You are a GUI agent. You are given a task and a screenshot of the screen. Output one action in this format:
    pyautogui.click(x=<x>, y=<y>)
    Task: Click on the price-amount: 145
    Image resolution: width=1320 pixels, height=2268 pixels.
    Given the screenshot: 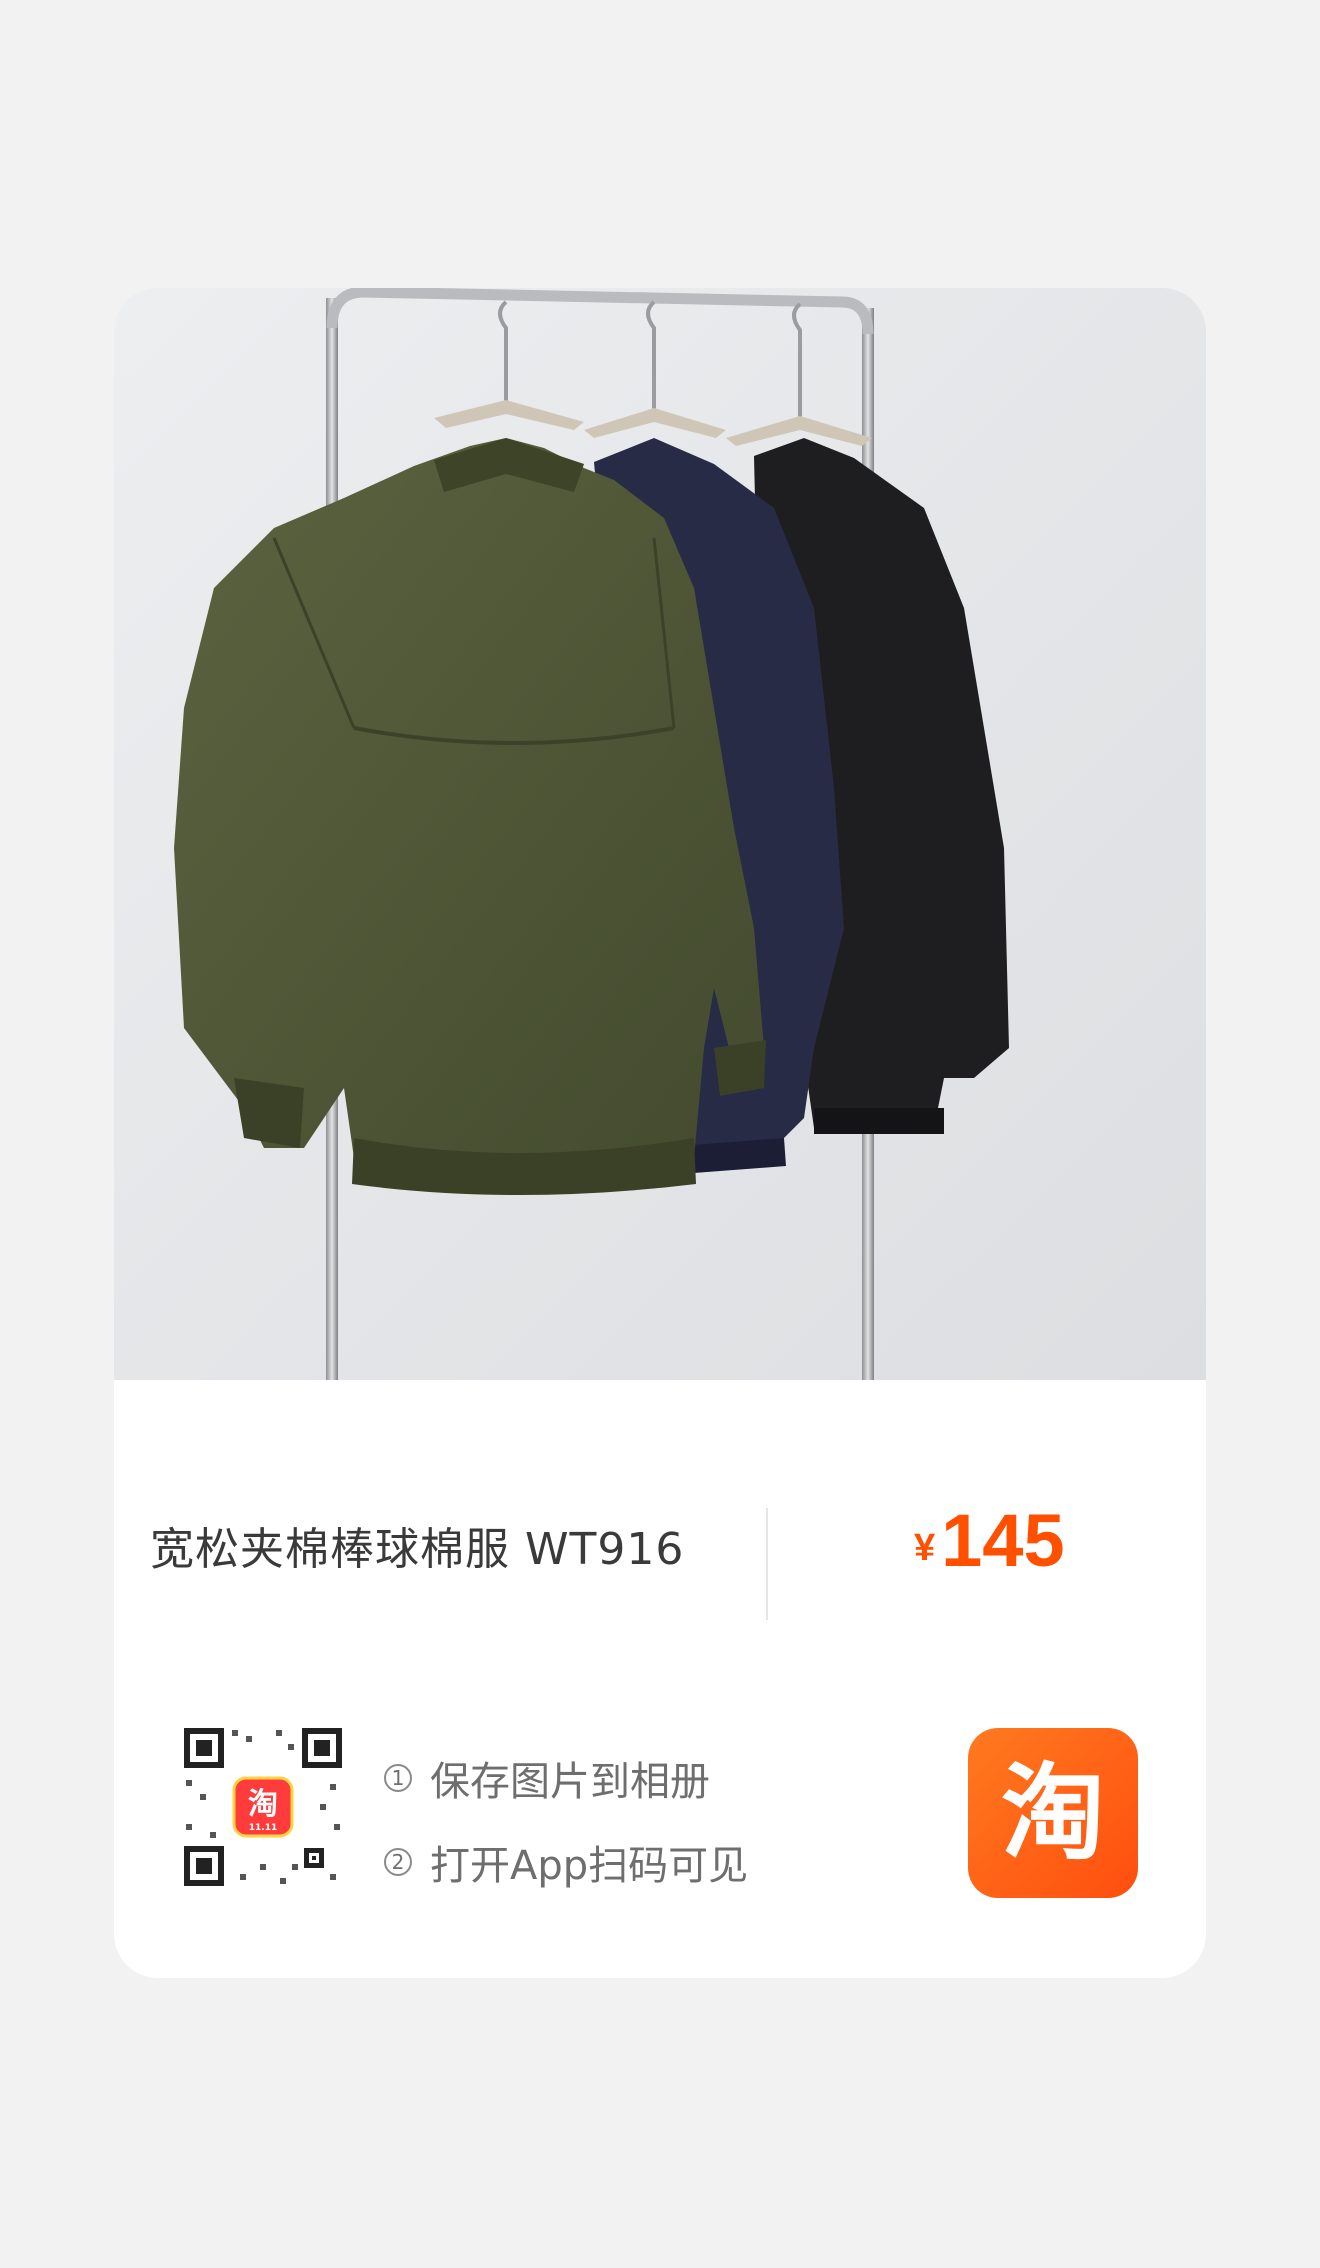 What is the action you would take?
    pyautogui.click(x=1003, y=1540)
    